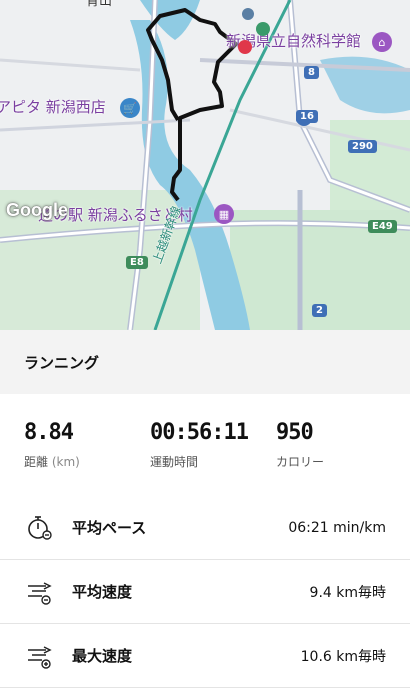  What do you see at coordinates (205, 528) in the screenshot?
I see `row-average-pace: 平均ペース 06:21 min/km` at bounding box center [205, 528].